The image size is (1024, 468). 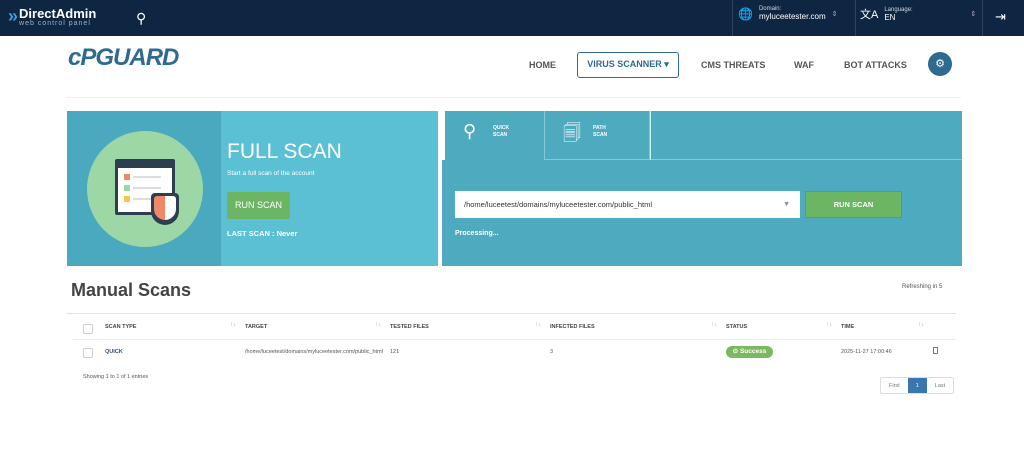 I want to click on cell-scan-type: QUICK, so click(x=114, y=352).